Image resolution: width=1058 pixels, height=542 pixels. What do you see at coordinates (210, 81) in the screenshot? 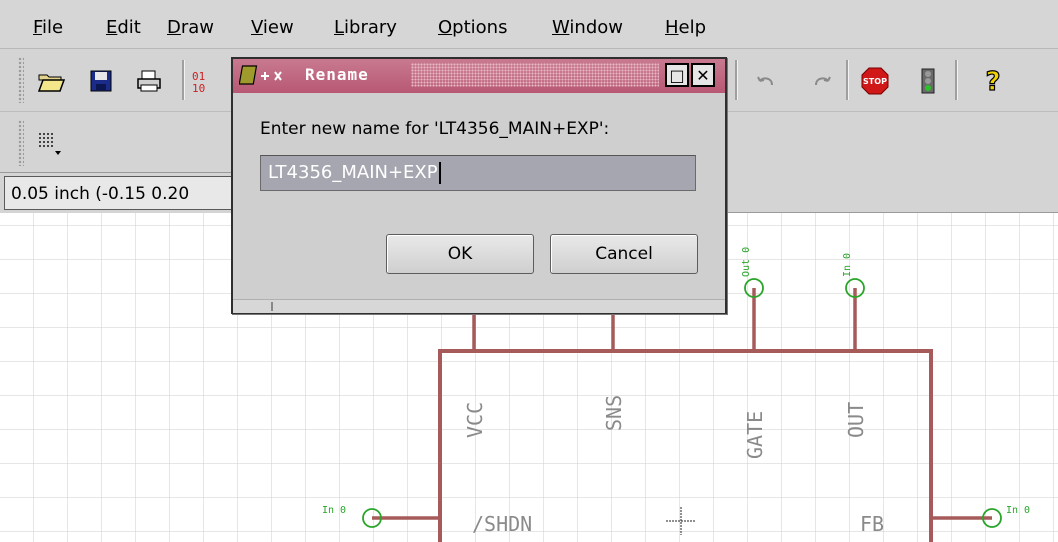
I see `netlist-icon: 01 10` at bounding box center [210, 81].